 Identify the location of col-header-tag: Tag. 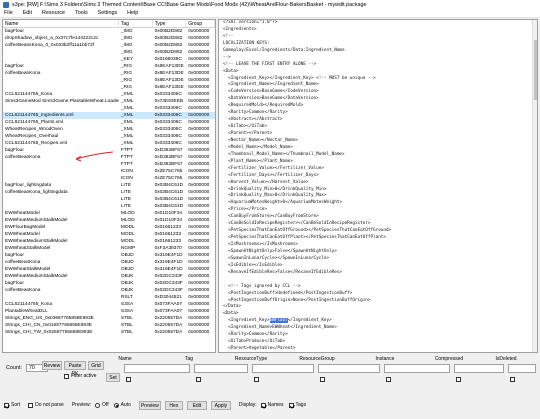
(136, 23).